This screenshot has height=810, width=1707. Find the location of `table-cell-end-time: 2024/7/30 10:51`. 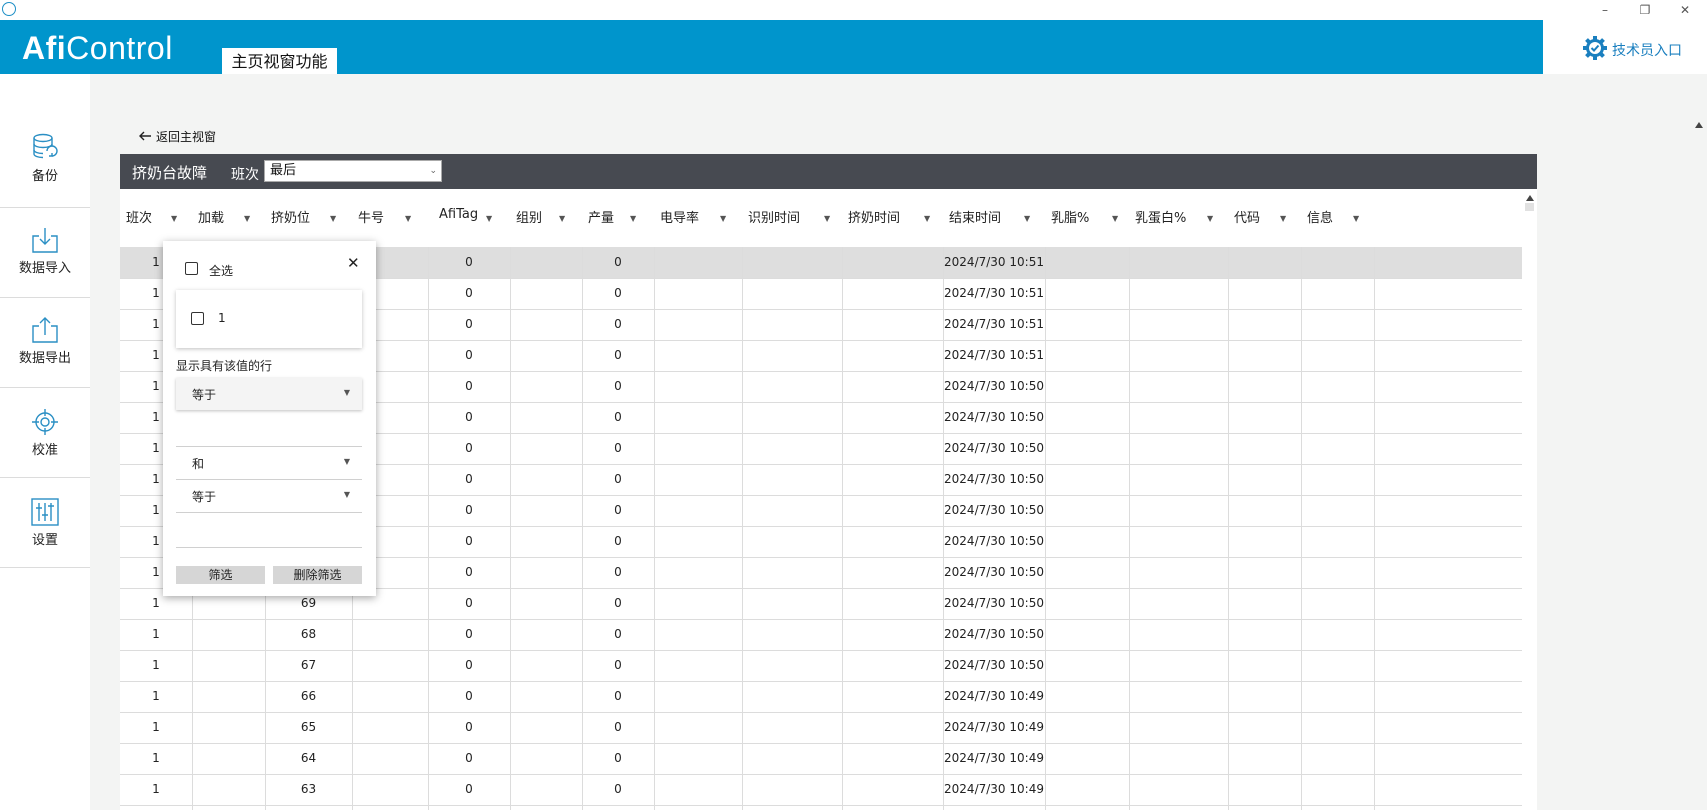

table-cell-end-time: 2024/7/30 10:51 is located at coordinates (994, 293).